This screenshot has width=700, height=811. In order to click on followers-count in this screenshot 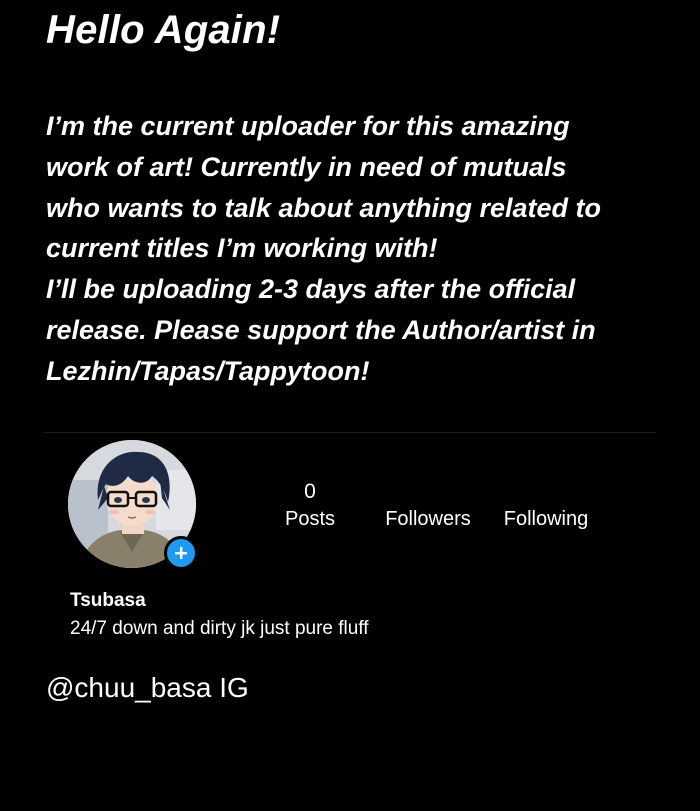, I will do `click(428, 492)`.